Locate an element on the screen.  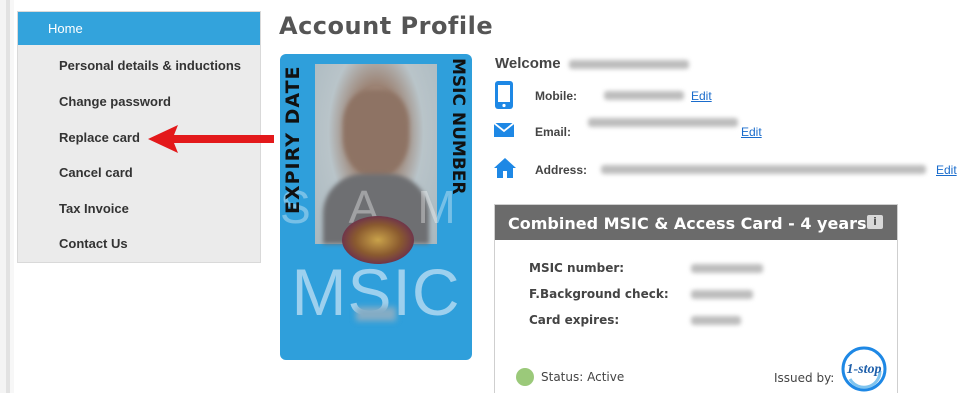
welcome-line: Welcome is located at coordinates (592, 63).